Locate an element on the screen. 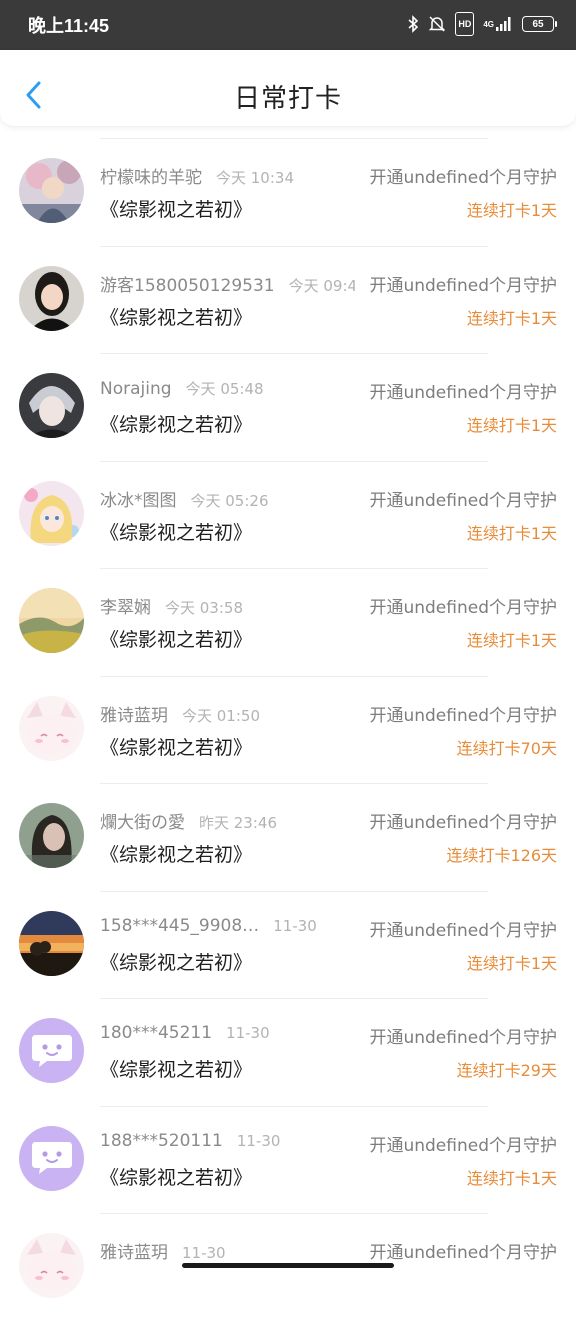 The width and height of the screenshot is (576, 1321). streak-count: 连续打卡70天 is located at coordinates (506, 748).